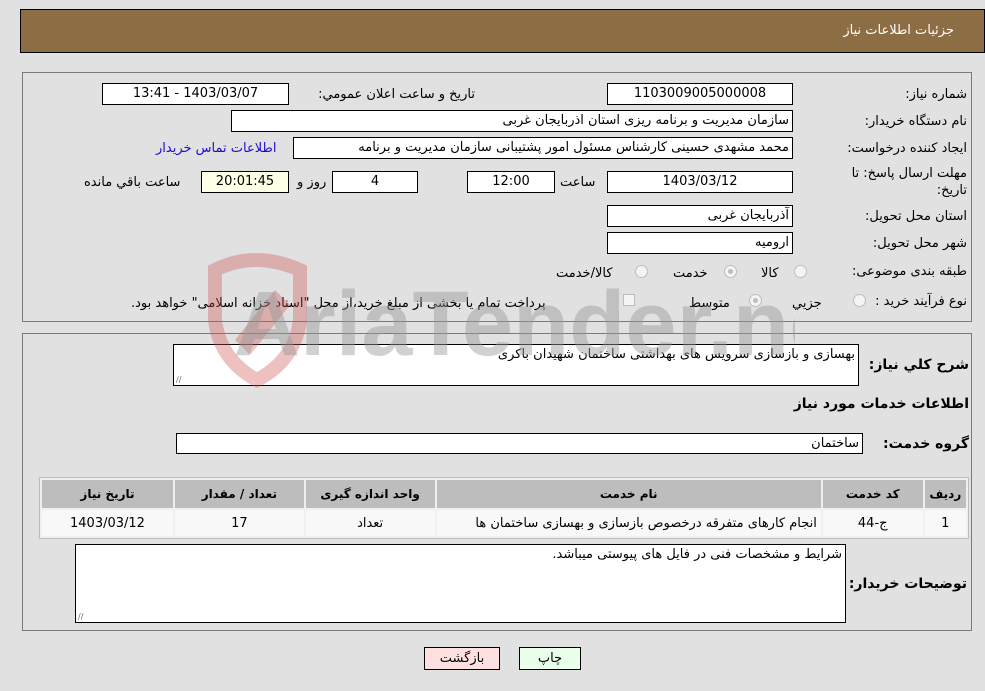 This screenshot has width=985, height=691. What do you see at coordinates (396, 94) in the screenshot?
I see `announce-label: تاریخ و ساعت اعلان عمومي:` at bounding box center [396, 94].